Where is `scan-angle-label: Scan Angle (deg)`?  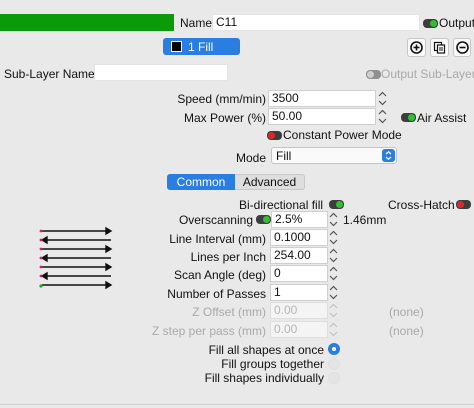
scan-angle-label: Scan Angle (deg) is located at coordinates (219, 275).